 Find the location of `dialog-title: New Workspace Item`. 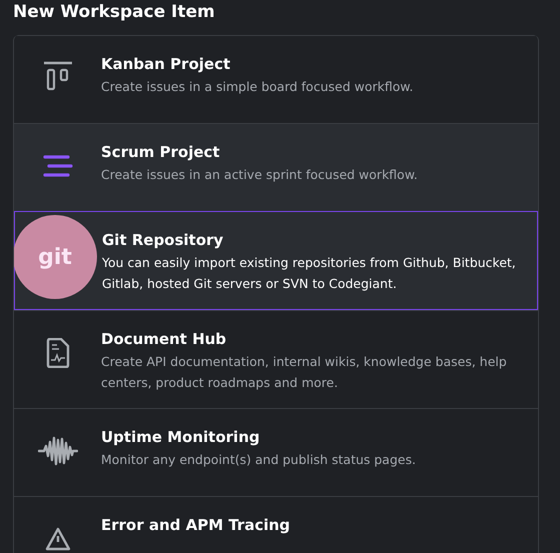

dialog-title: New Workspace Item is located at coordinates (114, 12).